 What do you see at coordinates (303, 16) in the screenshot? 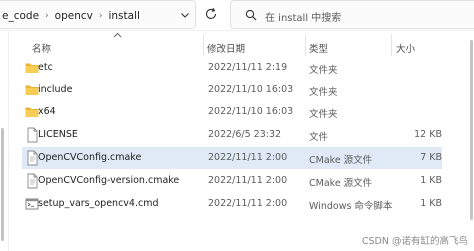
I see `search-input: 在 install 中搜索` at bounding box center [303, 16].